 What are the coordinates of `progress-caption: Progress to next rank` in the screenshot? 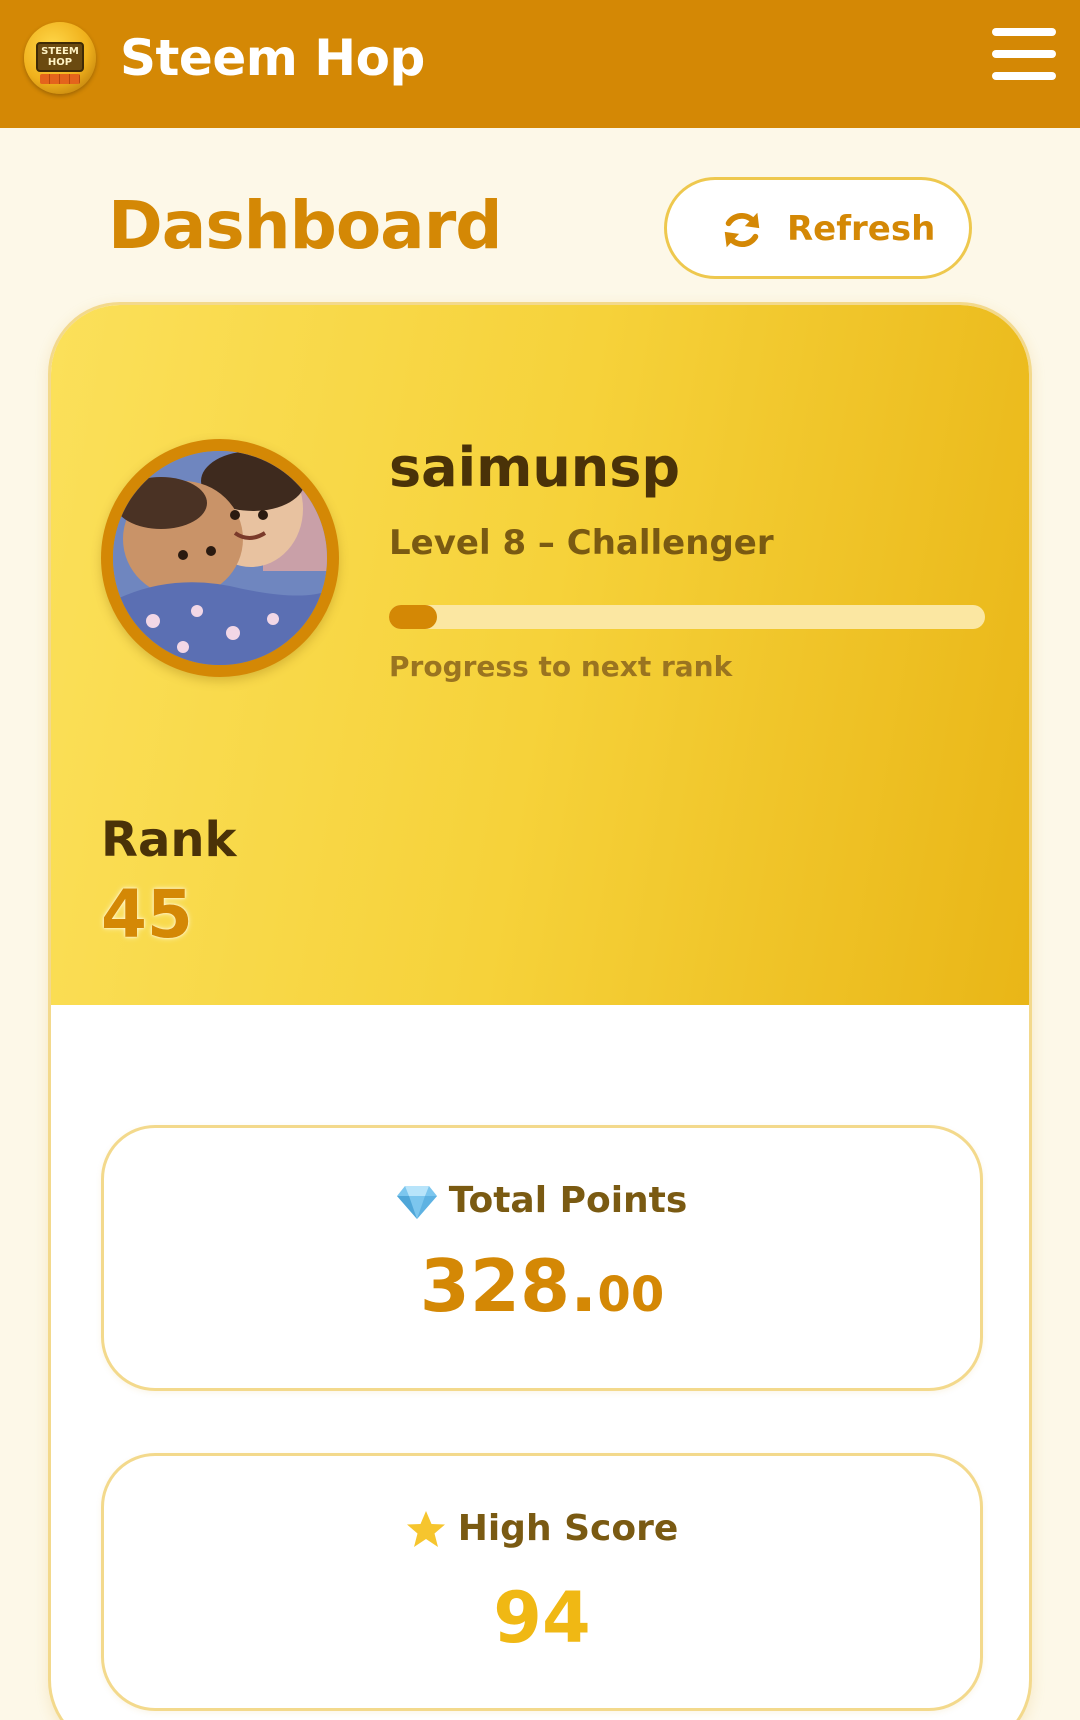 It's located at (561, 666).